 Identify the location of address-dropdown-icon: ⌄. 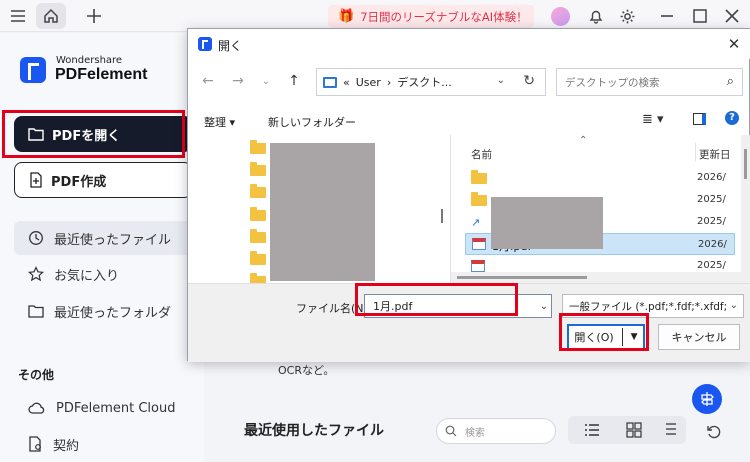
(501, 80).